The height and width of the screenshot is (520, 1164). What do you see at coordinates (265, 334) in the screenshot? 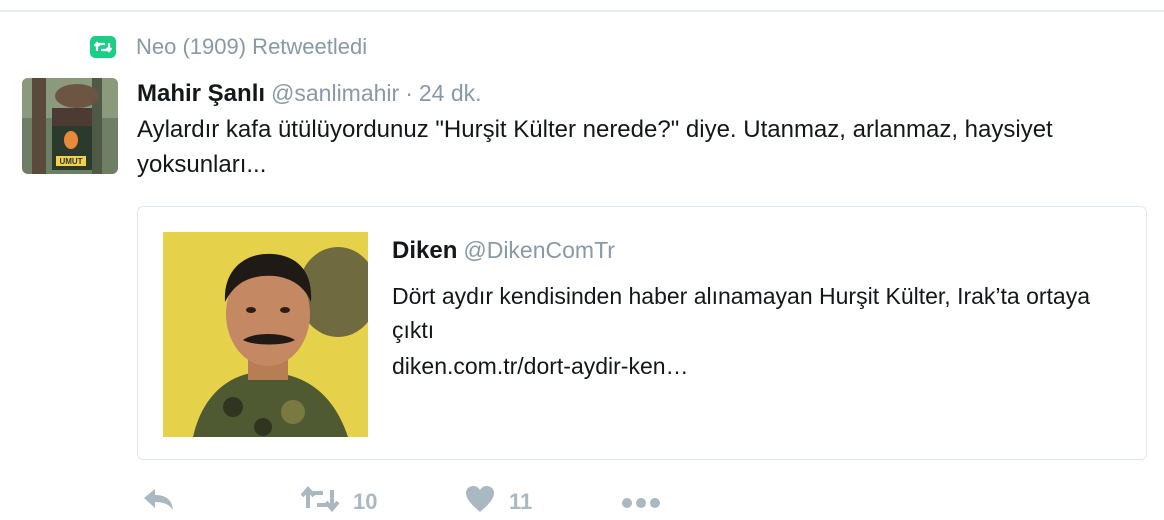
I see `person-photo` at bounding box center [265, 334].